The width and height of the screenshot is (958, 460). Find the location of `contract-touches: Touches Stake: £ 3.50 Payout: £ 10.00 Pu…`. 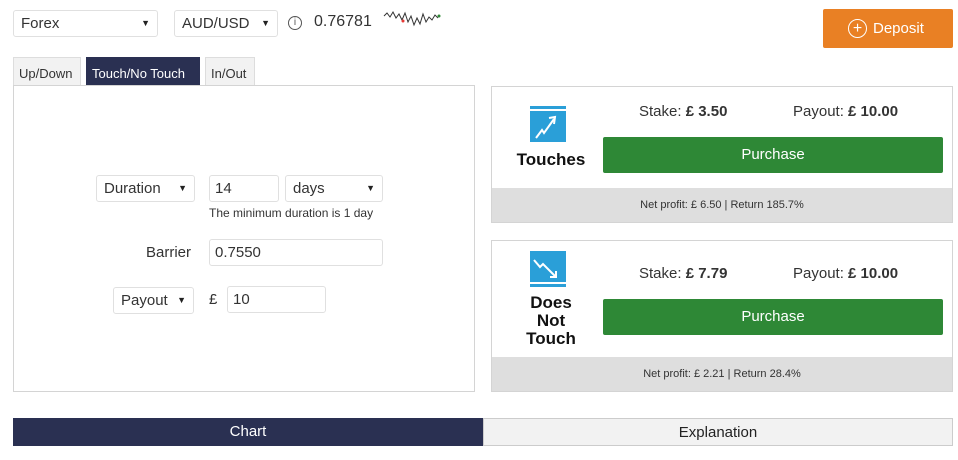

contract-touches: Touches Stake: £ 3.50 Payout: £ 10.00 Pu… is located at coordinates (722, 154).